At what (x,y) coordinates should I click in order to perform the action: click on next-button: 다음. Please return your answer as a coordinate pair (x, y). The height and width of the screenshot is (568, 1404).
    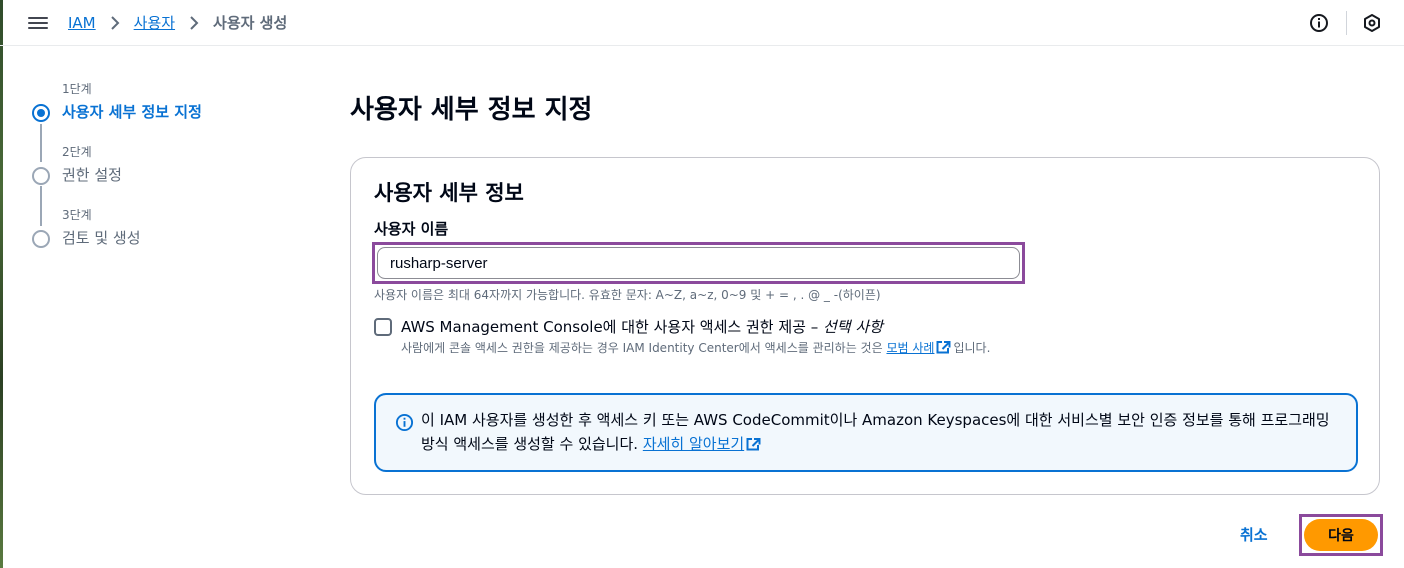
    Looking at the image, I should click on (1341, 535).